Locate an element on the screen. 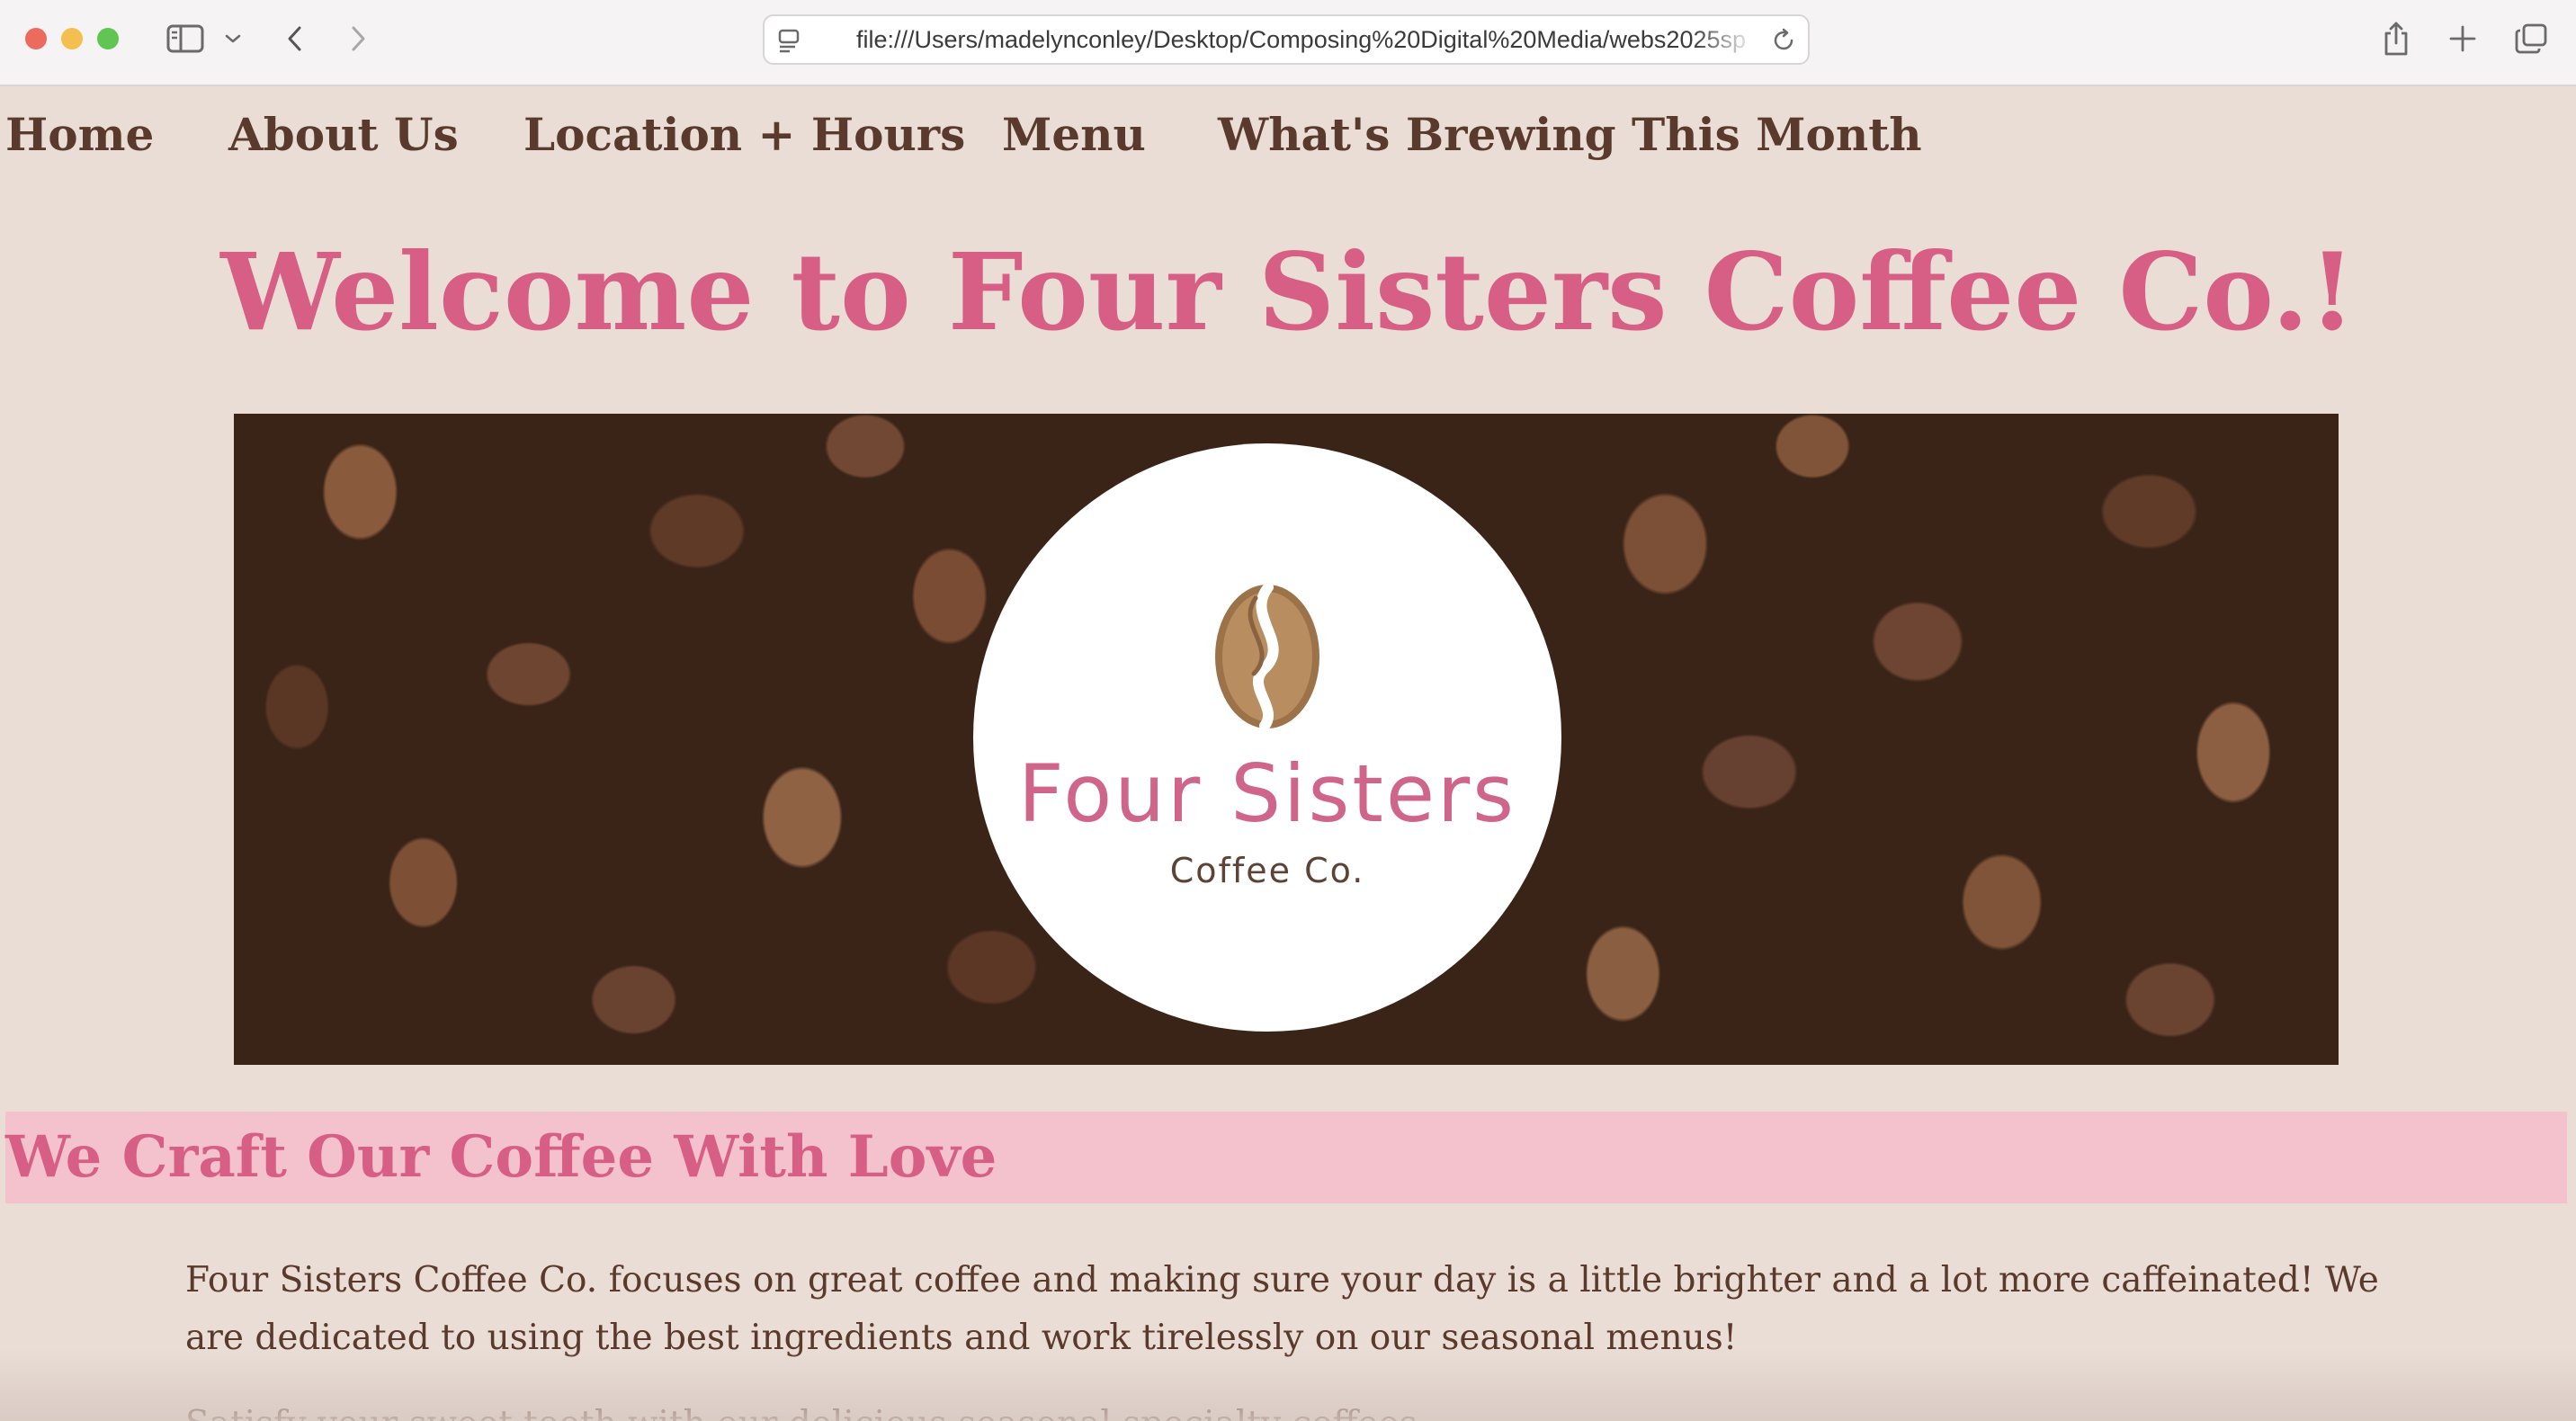  chevron-down-icon is located at coordinates (233, 38).